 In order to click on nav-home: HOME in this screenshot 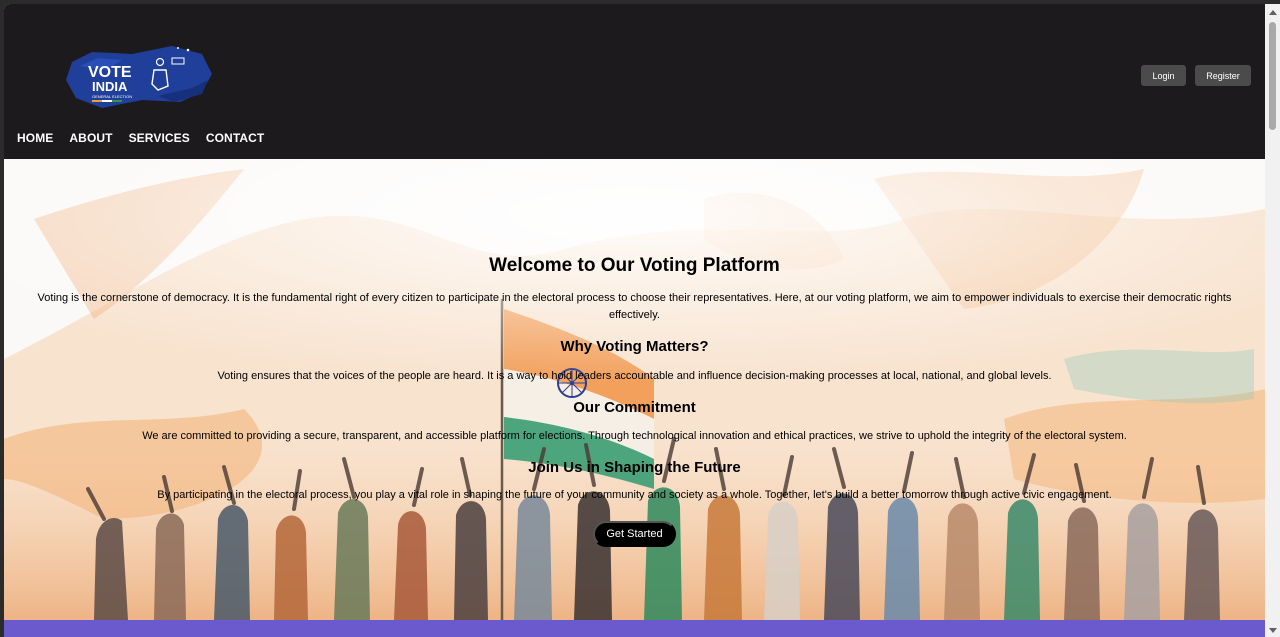, I will do `click(35, 138)`.